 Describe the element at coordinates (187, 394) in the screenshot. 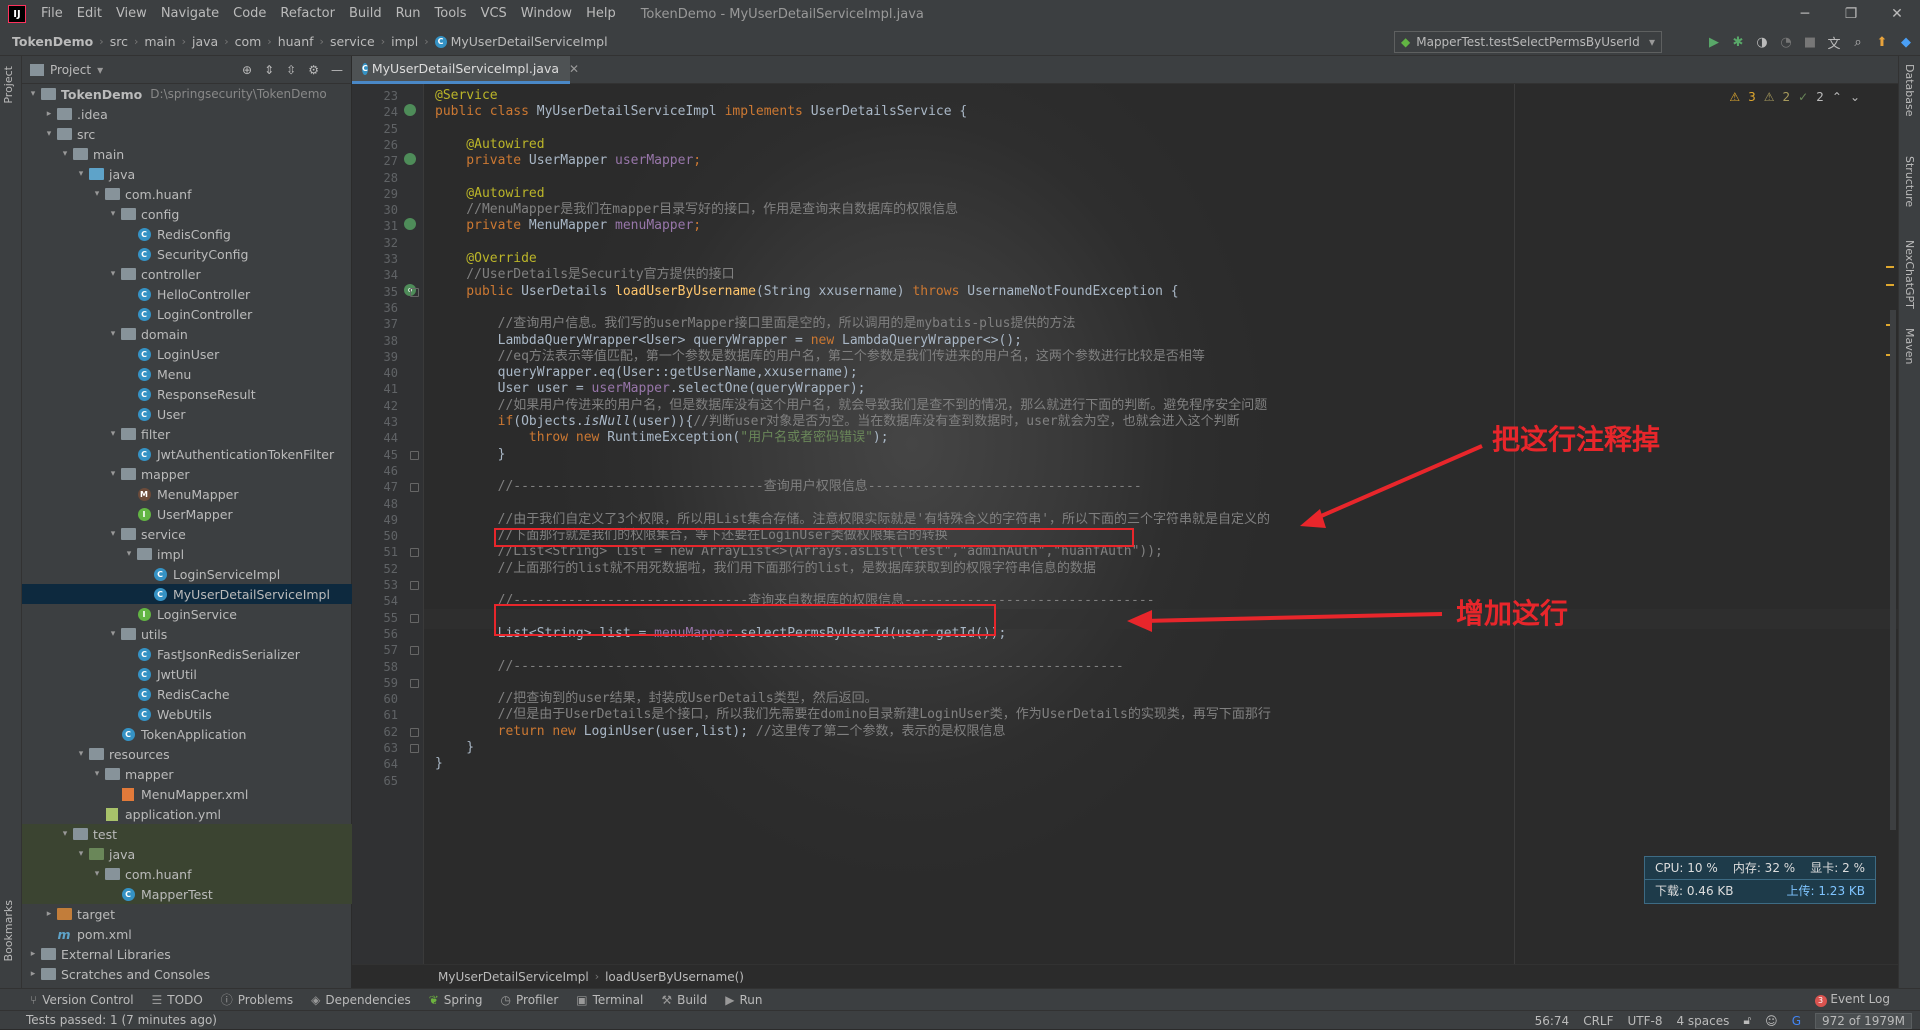

I see `tree-item: C ResponseResult` at that location.